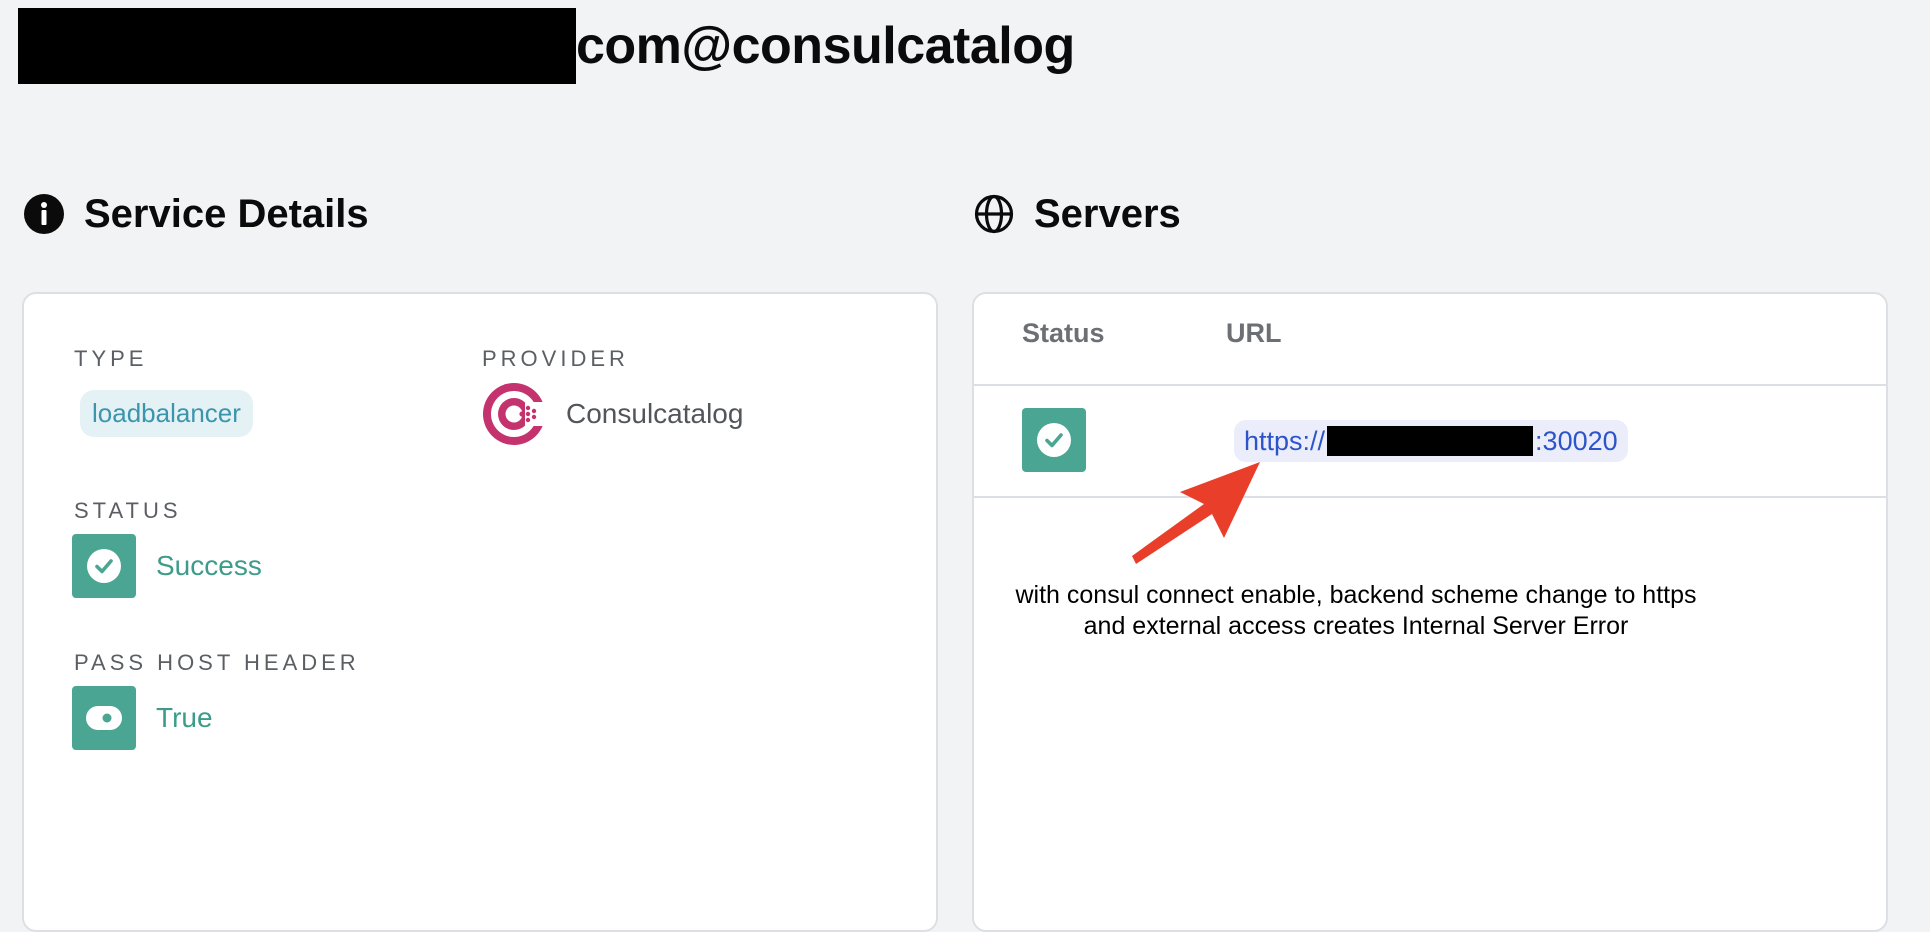  What do you see at coordinates (128, 510) in the screenshot?
I see `status-label: STATUS` at bounding box center [128, 510].